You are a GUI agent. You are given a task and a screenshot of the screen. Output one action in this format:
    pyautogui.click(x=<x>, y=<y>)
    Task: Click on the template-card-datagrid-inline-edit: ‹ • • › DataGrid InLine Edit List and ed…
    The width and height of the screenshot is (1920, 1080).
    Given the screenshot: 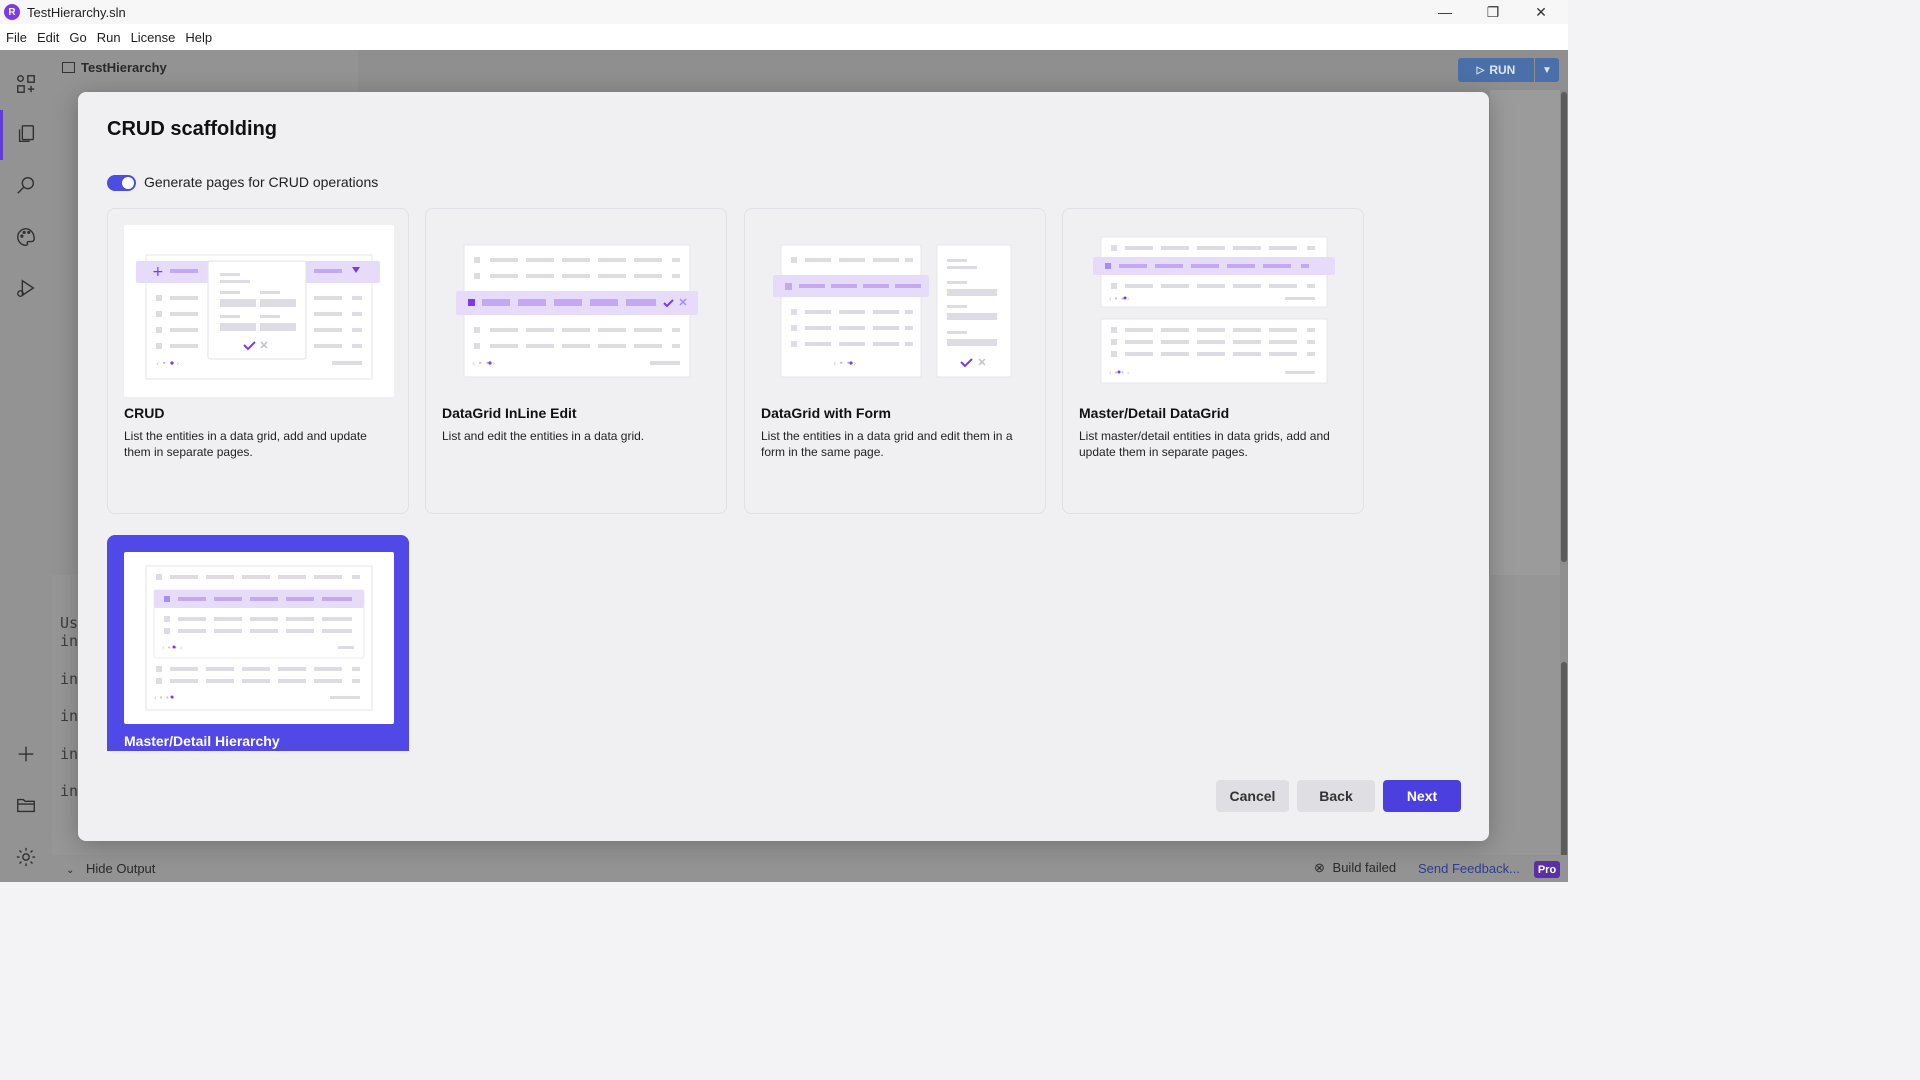 What is the action you would take?
    pyautogui.click(x=576, y=361)
    